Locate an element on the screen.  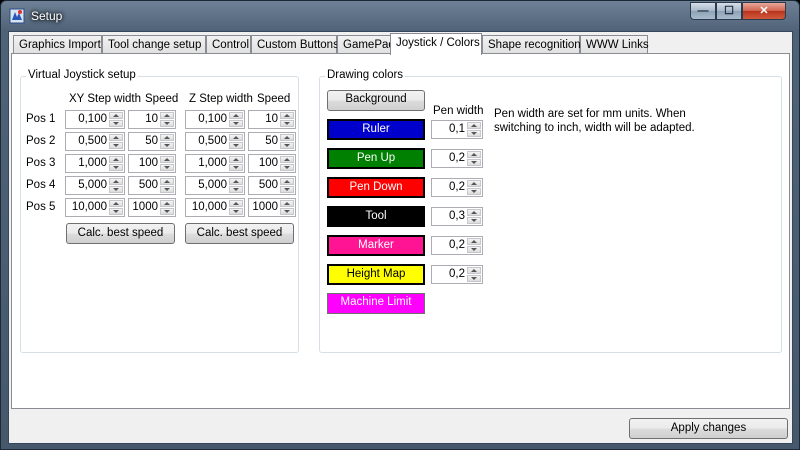
height-map-pen-width-input: 0,2 is located at coordinates (457, 274).